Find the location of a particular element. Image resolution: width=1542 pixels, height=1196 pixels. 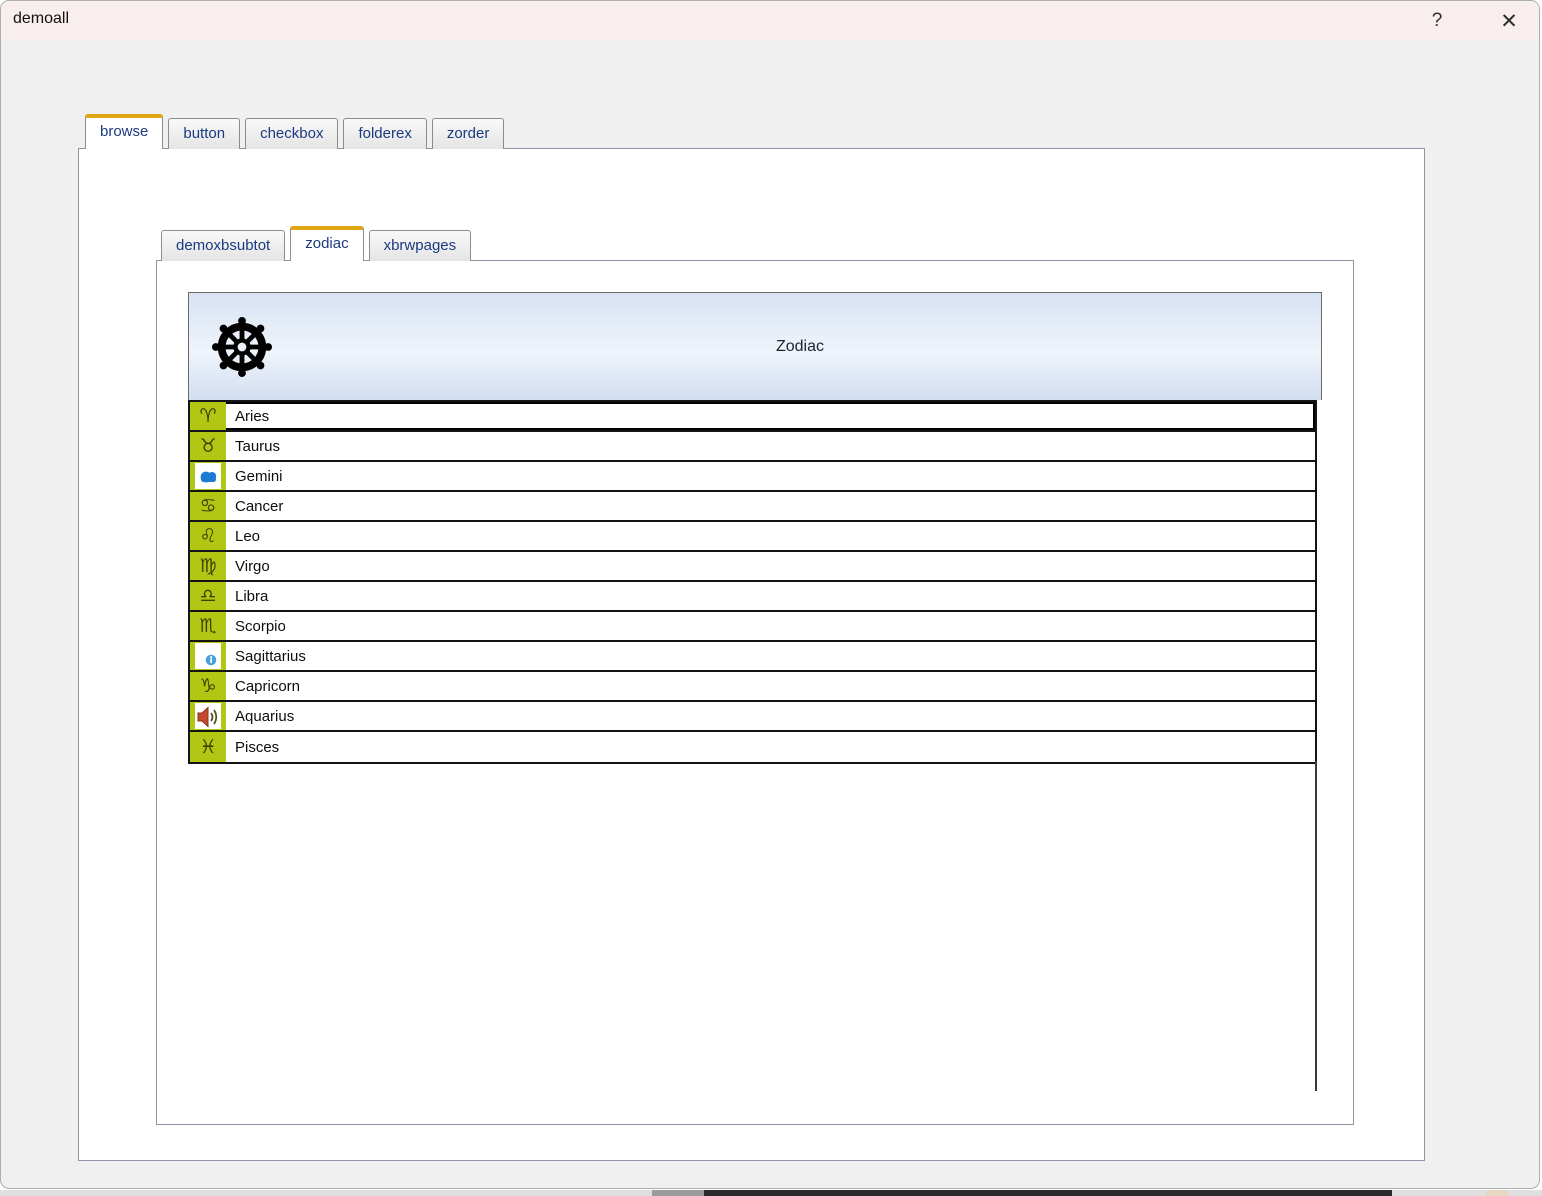

zodiac-row: ♉ Taurus is located at coordinates (752, 447).